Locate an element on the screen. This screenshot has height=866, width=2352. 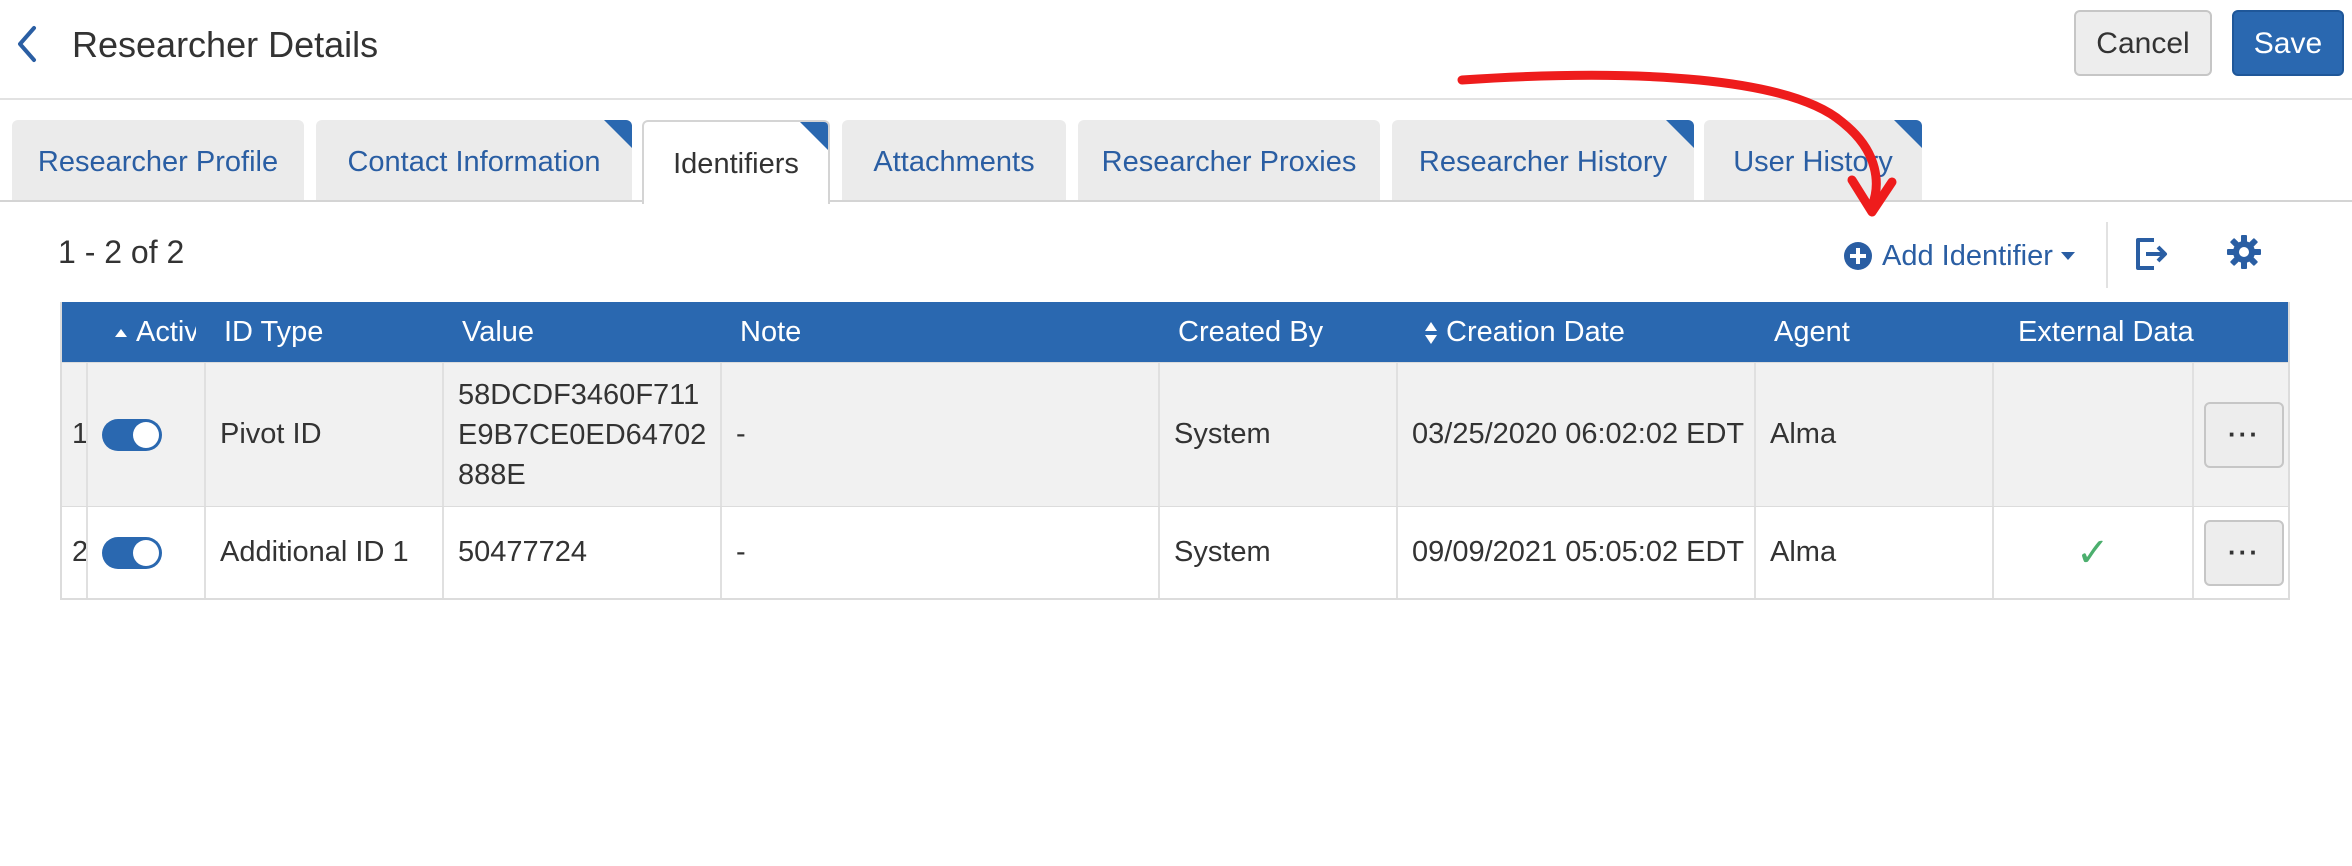
column-header-note: Note is located at coordinates (950, 332).